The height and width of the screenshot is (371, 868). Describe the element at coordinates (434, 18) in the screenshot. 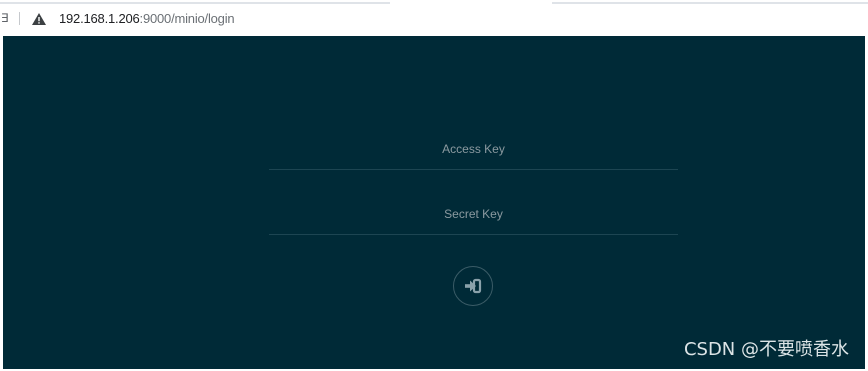

I see `browser-address-bar: ∃ 192.168.1.206:9000/minio/login` at that location.